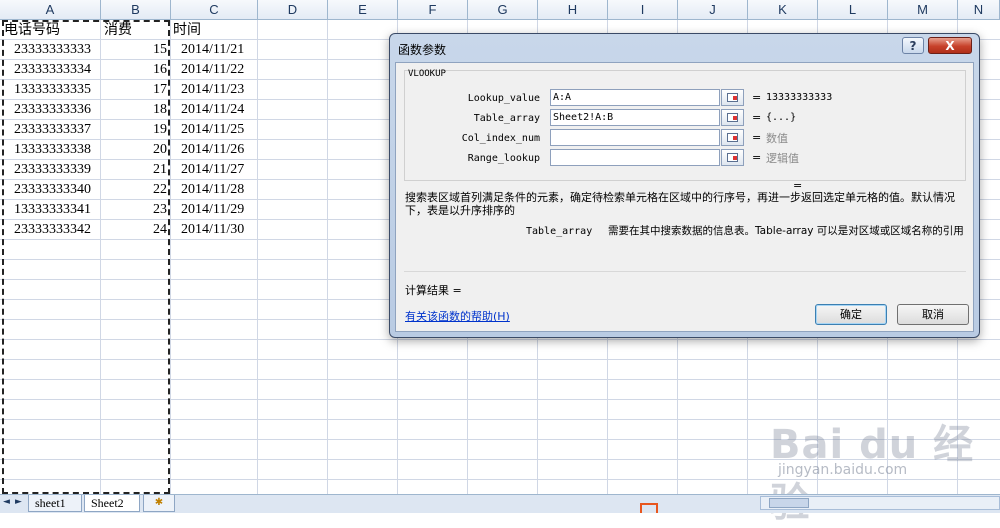 This screenshot has height=528, width=1000. What do you see at coordinates (503, 98) in the screenshot?
I see `arg-label-lookup-value: Lookup_value` at bounding box center [503, 98].